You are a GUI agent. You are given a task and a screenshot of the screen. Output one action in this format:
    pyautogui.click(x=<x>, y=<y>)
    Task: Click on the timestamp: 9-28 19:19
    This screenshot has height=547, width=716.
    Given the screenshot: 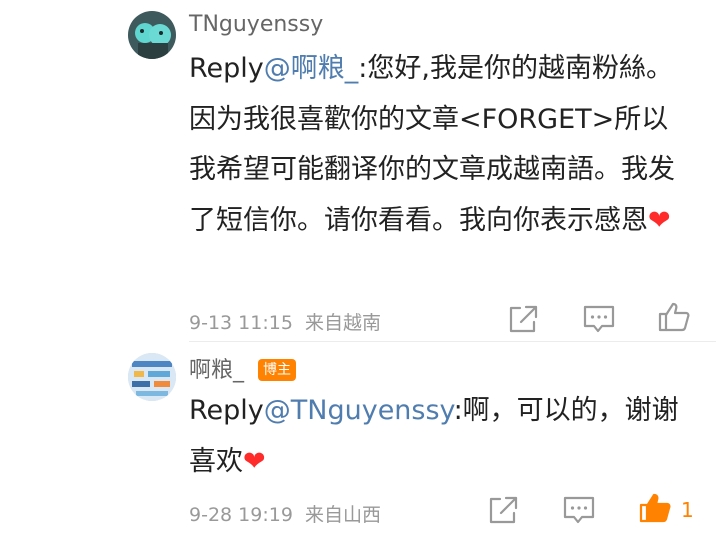 What is the action you would take?
    pyautogui.click(x=241, y=515)
    